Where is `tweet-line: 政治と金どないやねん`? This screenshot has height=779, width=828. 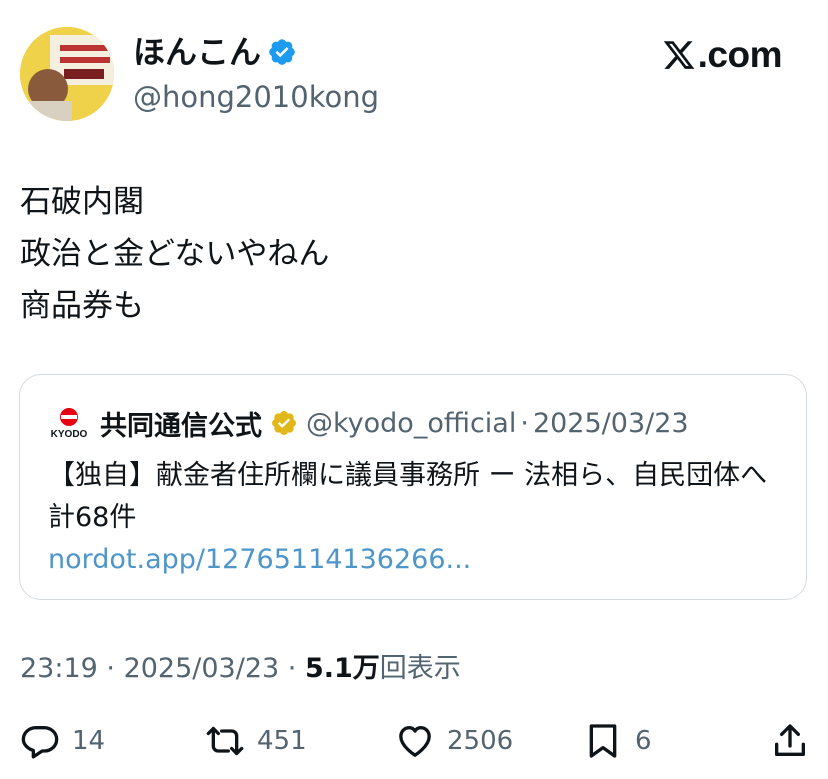
tweet-line: 政治と金どないやねん is located at coordinates (175, 254).